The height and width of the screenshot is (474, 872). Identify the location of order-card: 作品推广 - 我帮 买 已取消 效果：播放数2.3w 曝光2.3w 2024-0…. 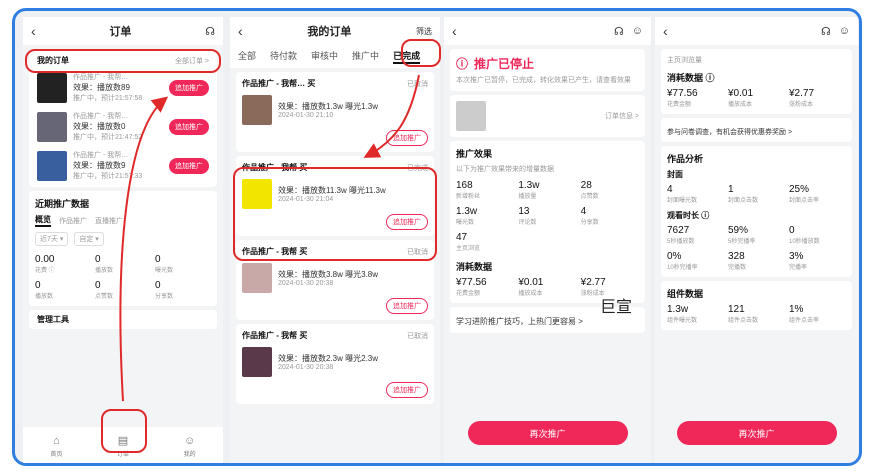
(335, 364).